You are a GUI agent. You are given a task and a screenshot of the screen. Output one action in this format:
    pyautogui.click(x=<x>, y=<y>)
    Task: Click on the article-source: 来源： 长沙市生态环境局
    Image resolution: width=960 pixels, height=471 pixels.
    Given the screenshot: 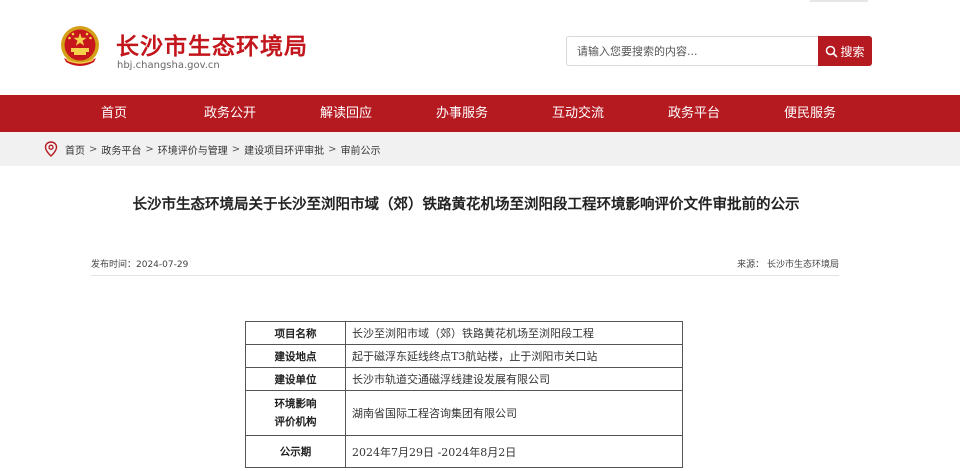 What is the action you would take?
    pyautogui.click(x=788, y=265)
    